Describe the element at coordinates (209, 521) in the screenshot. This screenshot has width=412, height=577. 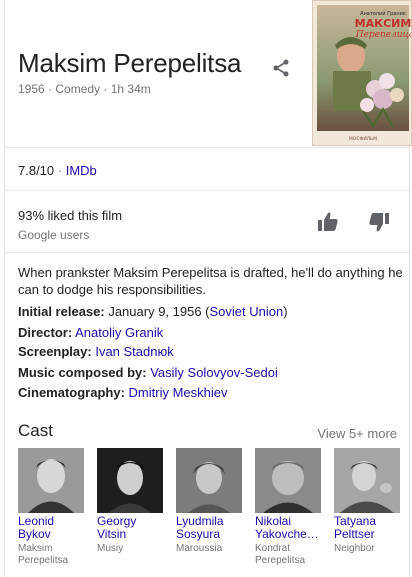
I see `cast-first-name: Lyudmila` at that location.